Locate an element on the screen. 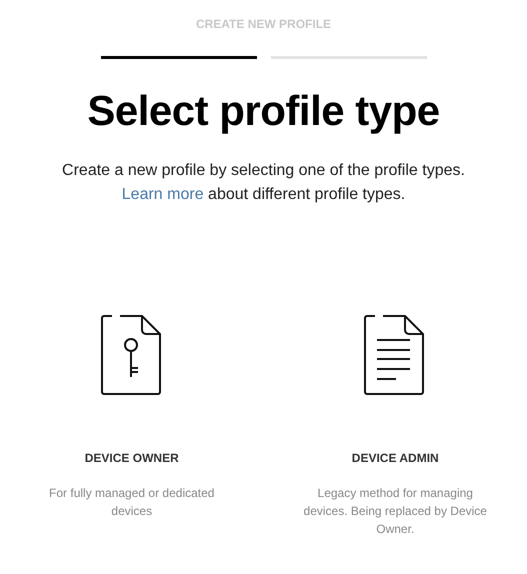  key-document-icon is located at coordinates (131, 355).